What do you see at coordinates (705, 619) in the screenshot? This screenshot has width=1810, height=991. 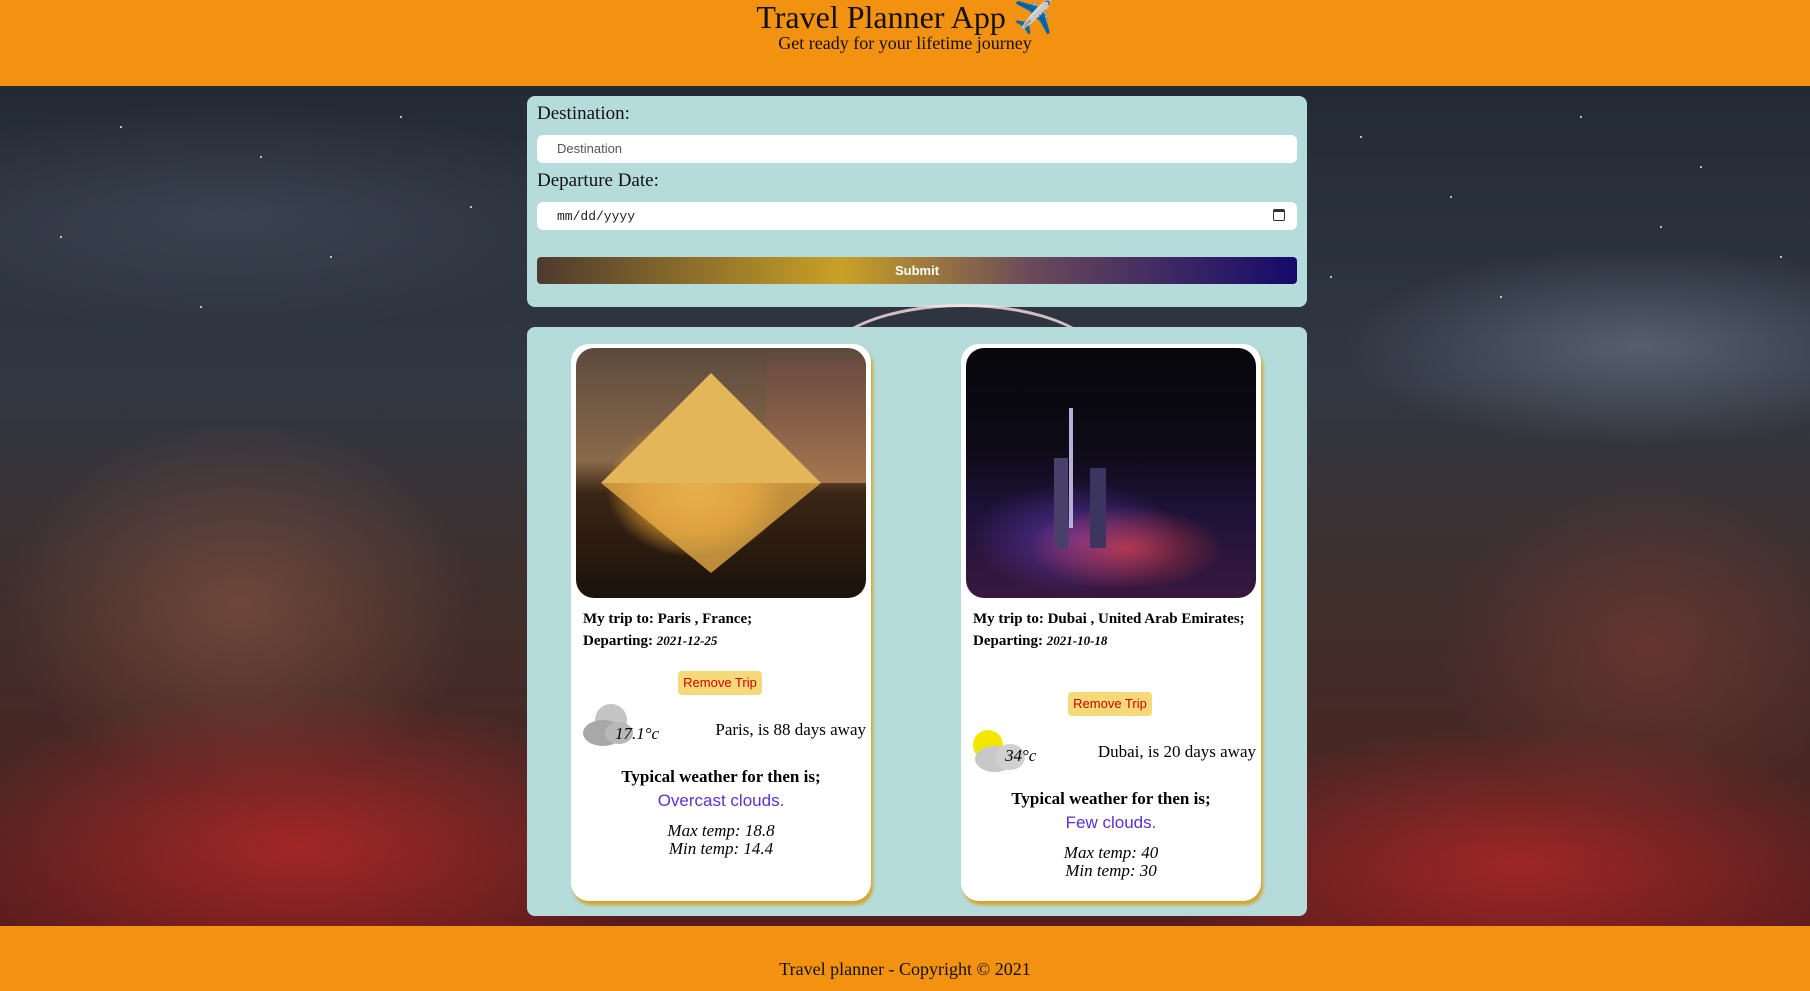 I see `trip-destination: Paris , France;` at bounding box center [705, 619].